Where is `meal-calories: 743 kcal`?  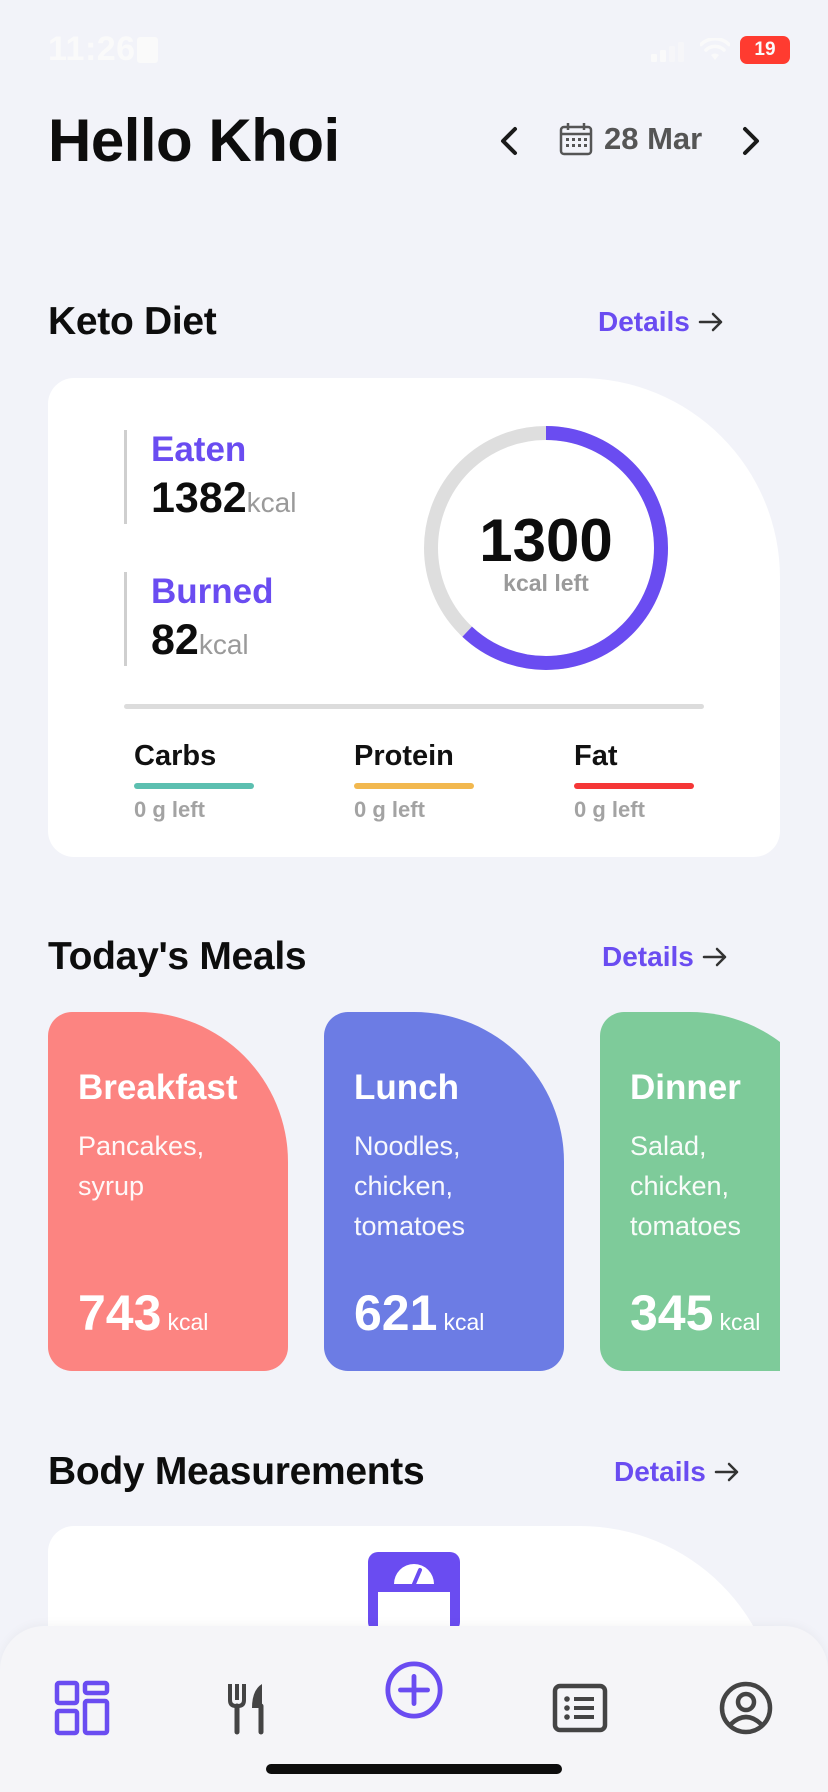 meal-calories: 743 kcal is located at coordinates (143, 1313).